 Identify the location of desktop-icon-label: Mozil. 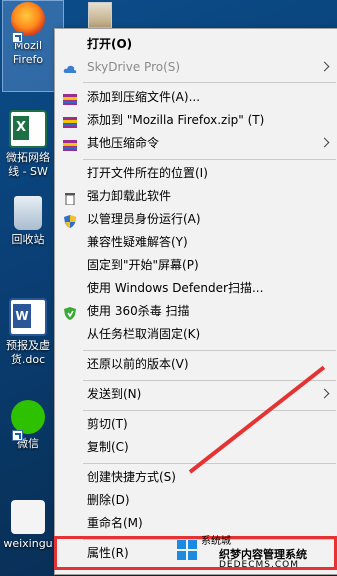
(28, 45).